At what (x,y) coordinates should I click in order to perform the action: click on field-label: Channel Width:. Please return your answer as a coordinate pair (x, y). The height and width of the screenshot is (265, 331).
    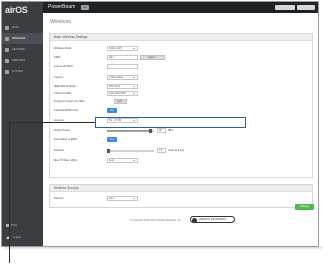
    Looking at the image, I should click on (63, 93).